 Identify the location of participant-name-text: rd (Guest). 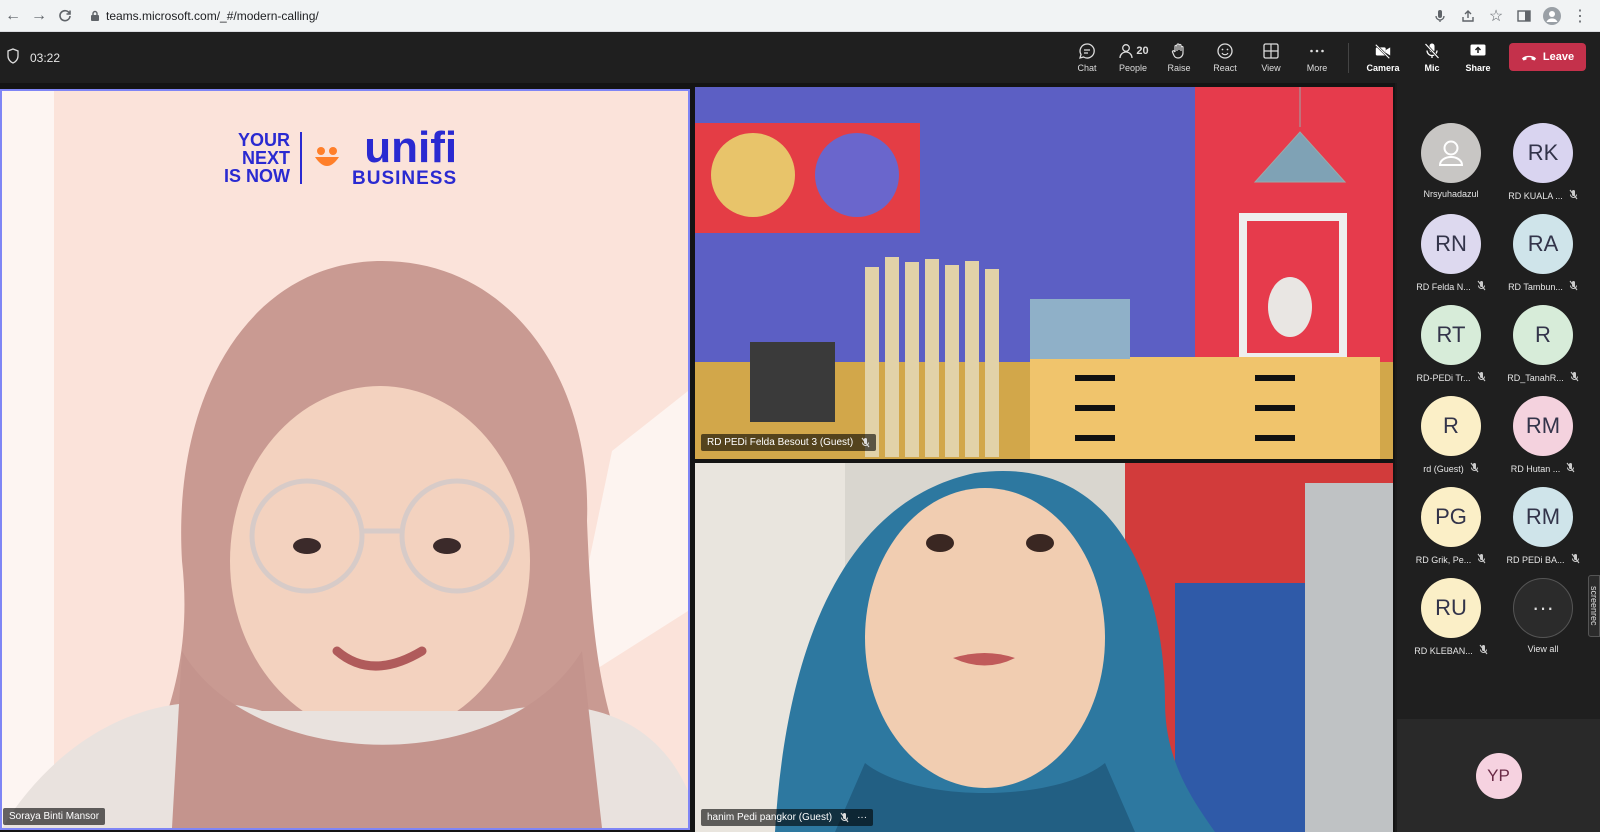
(1443, 468).